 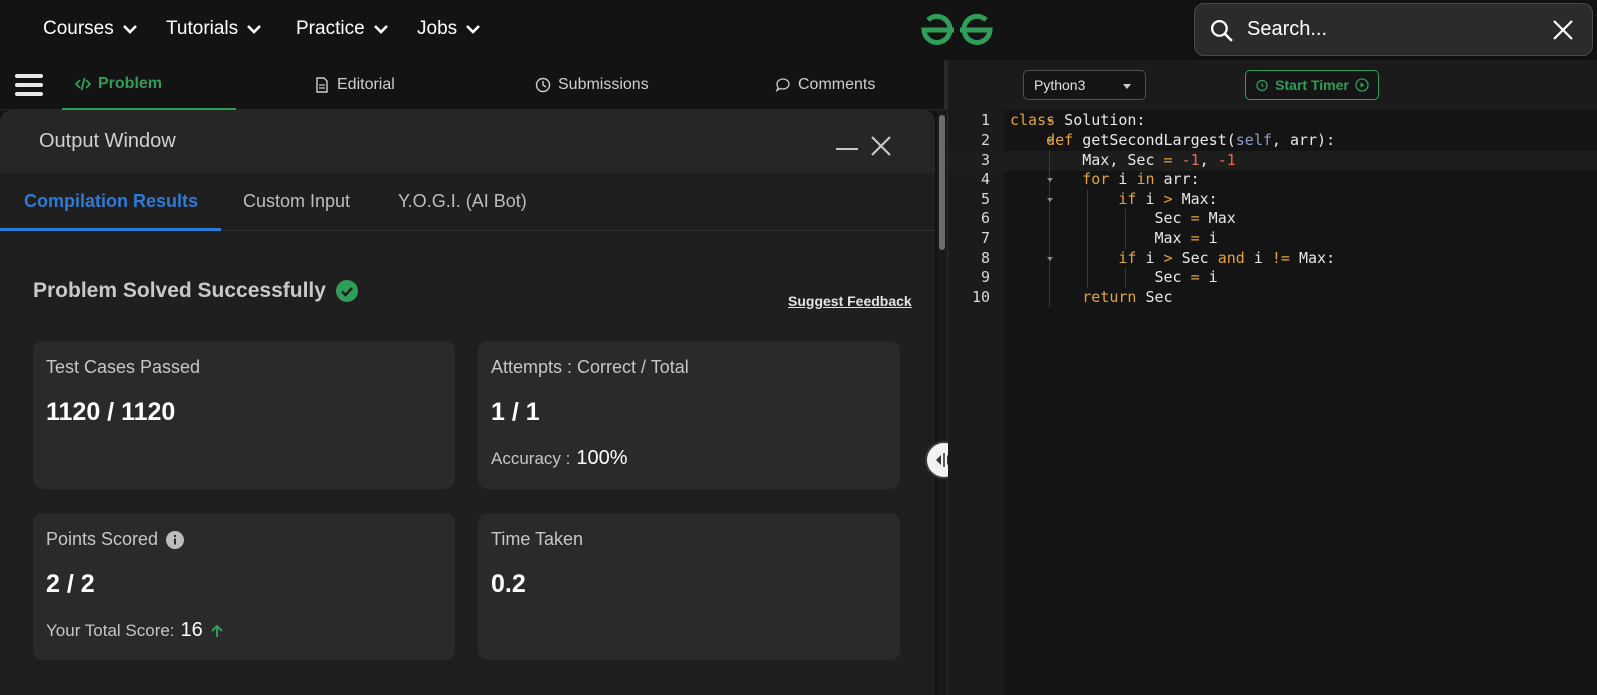 I want to click on status-message: Problem Solved Successfully, so click(x=195, y=291).